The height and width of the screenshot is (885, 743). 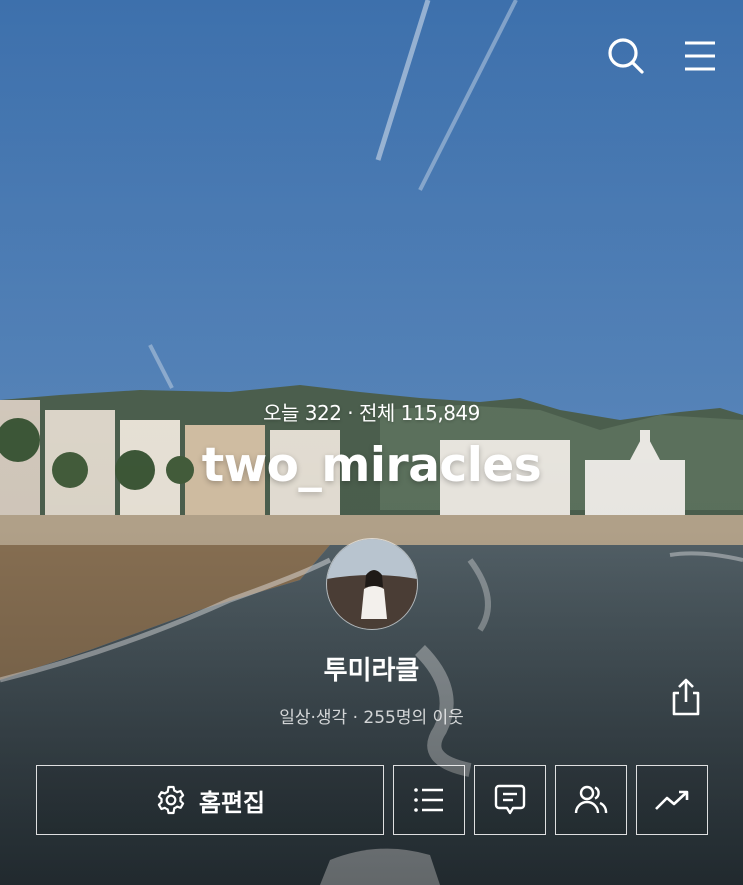 I want to click on share-button, so click(x=686, y=697).